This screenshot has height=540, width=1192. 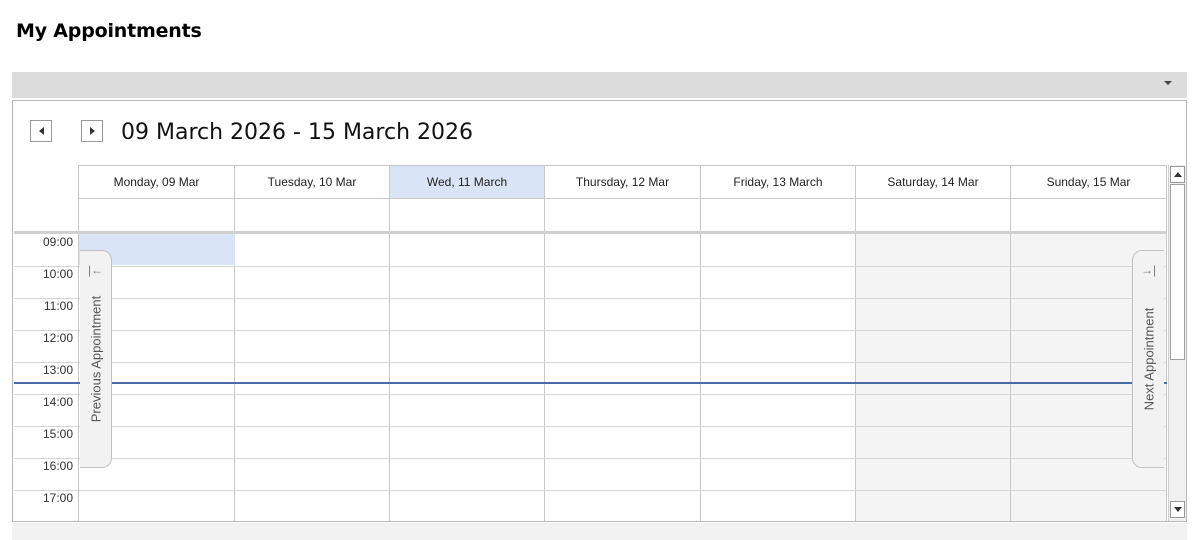 What do you see at coordinates (297, 132) in the screenshot?
I see `date-range-caption: 09 March 2026 - 15 March 2026` at bounding box center [297, 132].